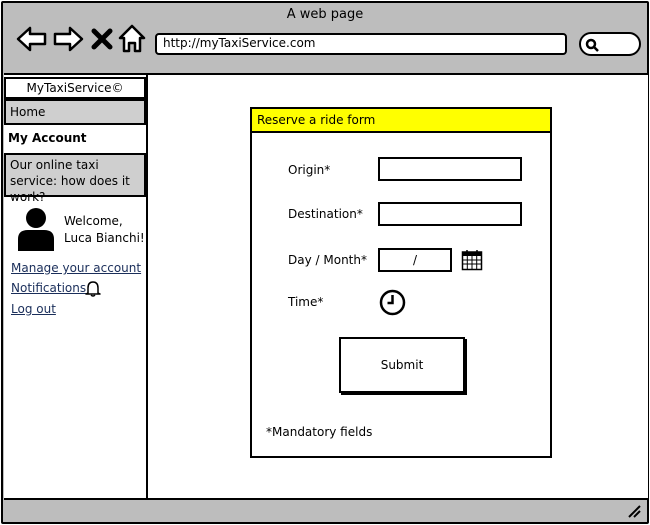 This screenshot has height=525, width=650. What do you see at coordinates (610, 44) in the screenshot?
I see `browser-search-input` at bounding box center [610, 44].